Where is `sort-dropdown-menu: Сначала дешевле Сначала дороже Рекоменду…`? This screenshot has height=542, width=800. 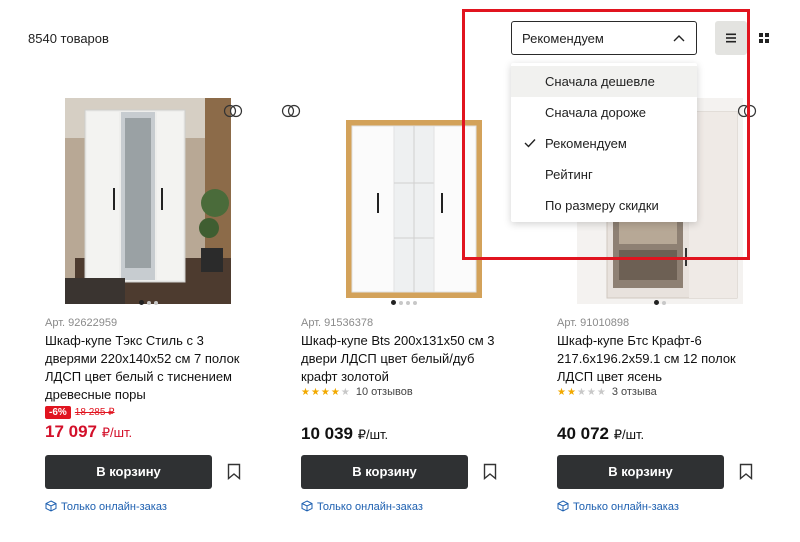 sort-dropdown-menu: Сначала дешевле Сначала дороже Рекоменду… is located at coordinates (604, 142).